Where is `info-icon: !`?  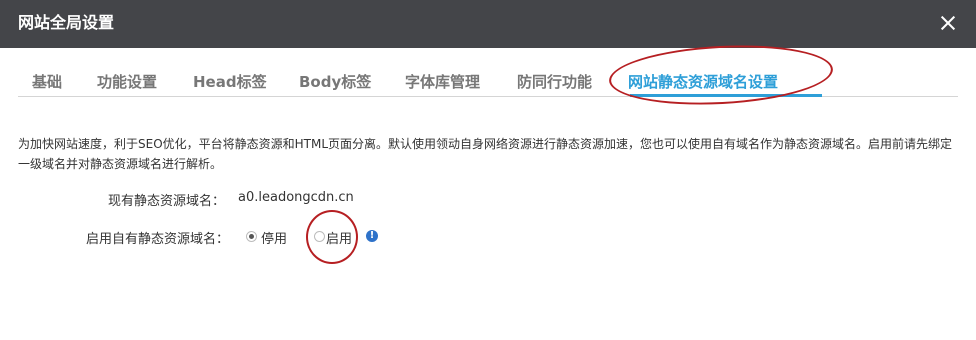
info-icon: ! is located at coordinates (372, 236).